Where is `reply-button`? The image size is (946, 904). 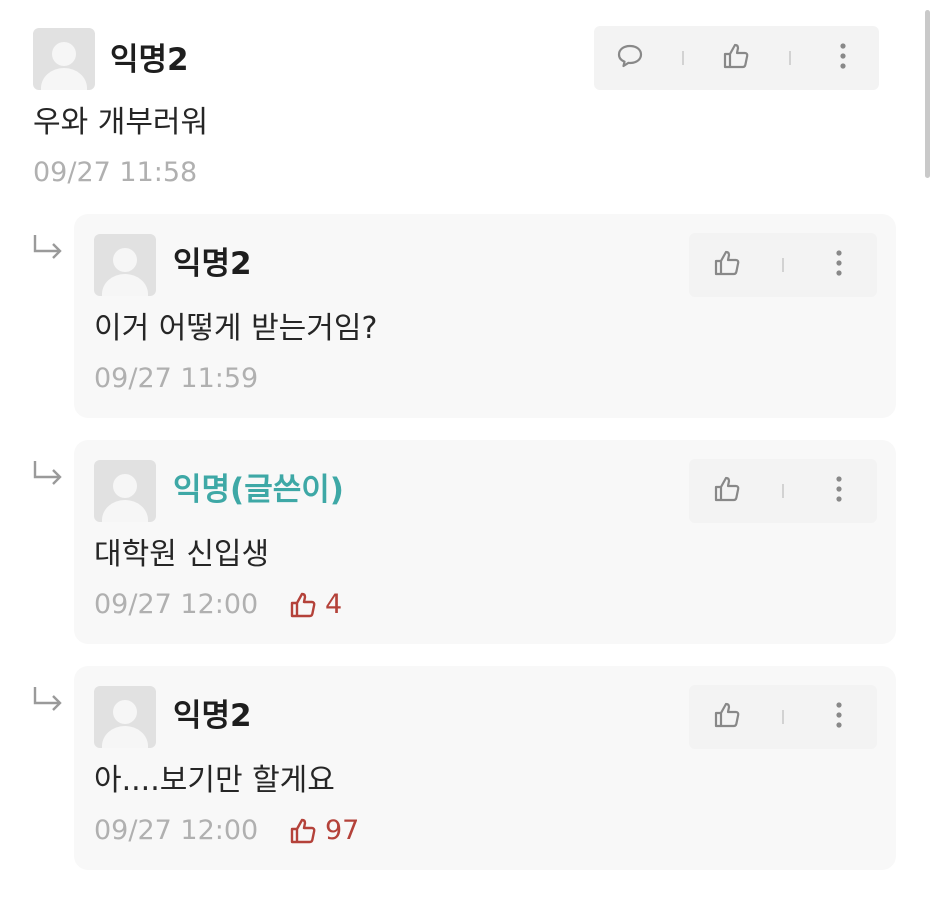
reply-button is located at coordinates (630, 58).